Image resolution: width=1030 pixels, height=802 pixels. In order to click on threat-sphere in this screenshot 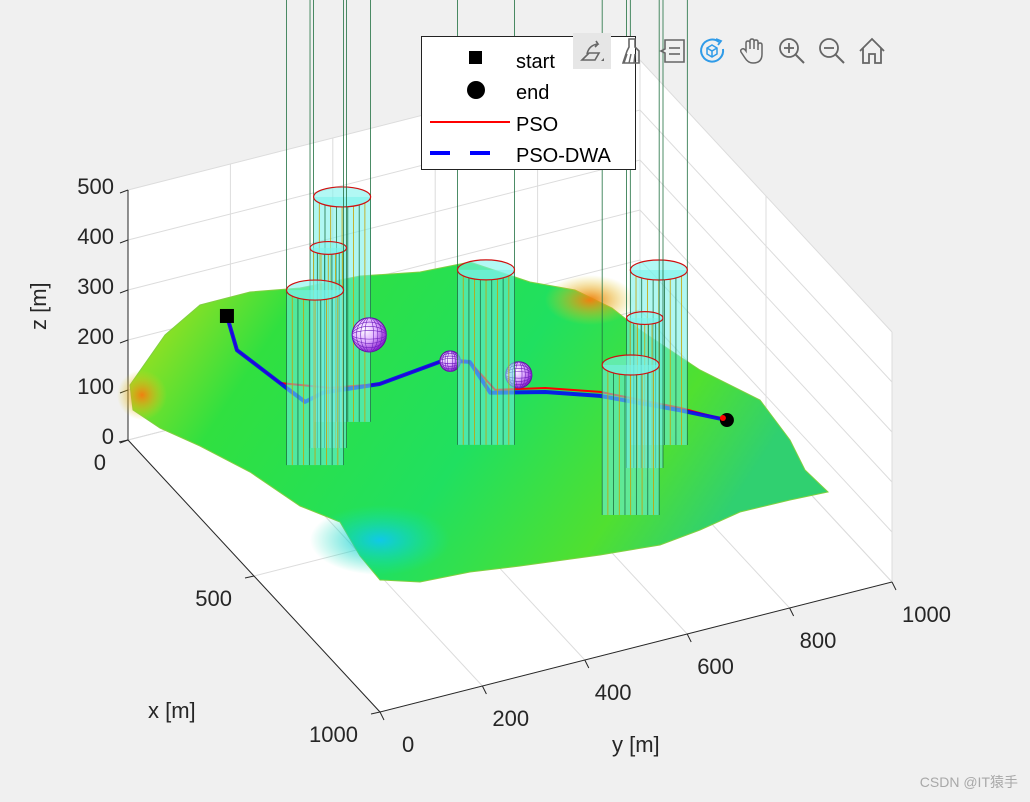, I will do `click(369, 335)`.